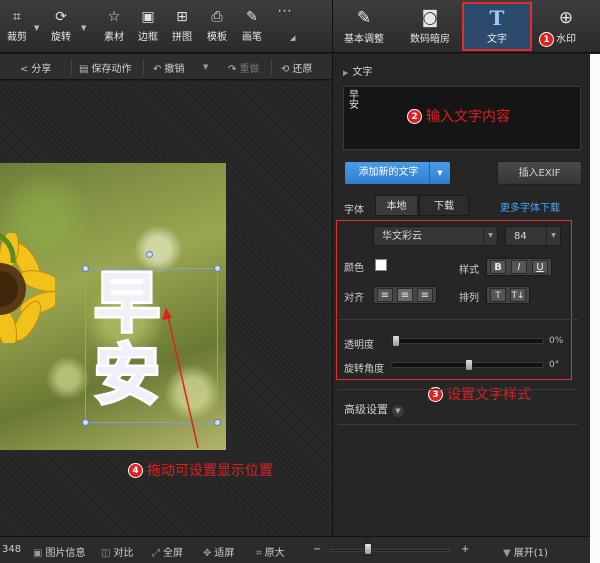 The image size is (600, 563). What do you see at coordinates (200, 470) in the screenshot?
I see `annotation-4: 4 拖动可设置显示位置` at bounding box center [200, 470].